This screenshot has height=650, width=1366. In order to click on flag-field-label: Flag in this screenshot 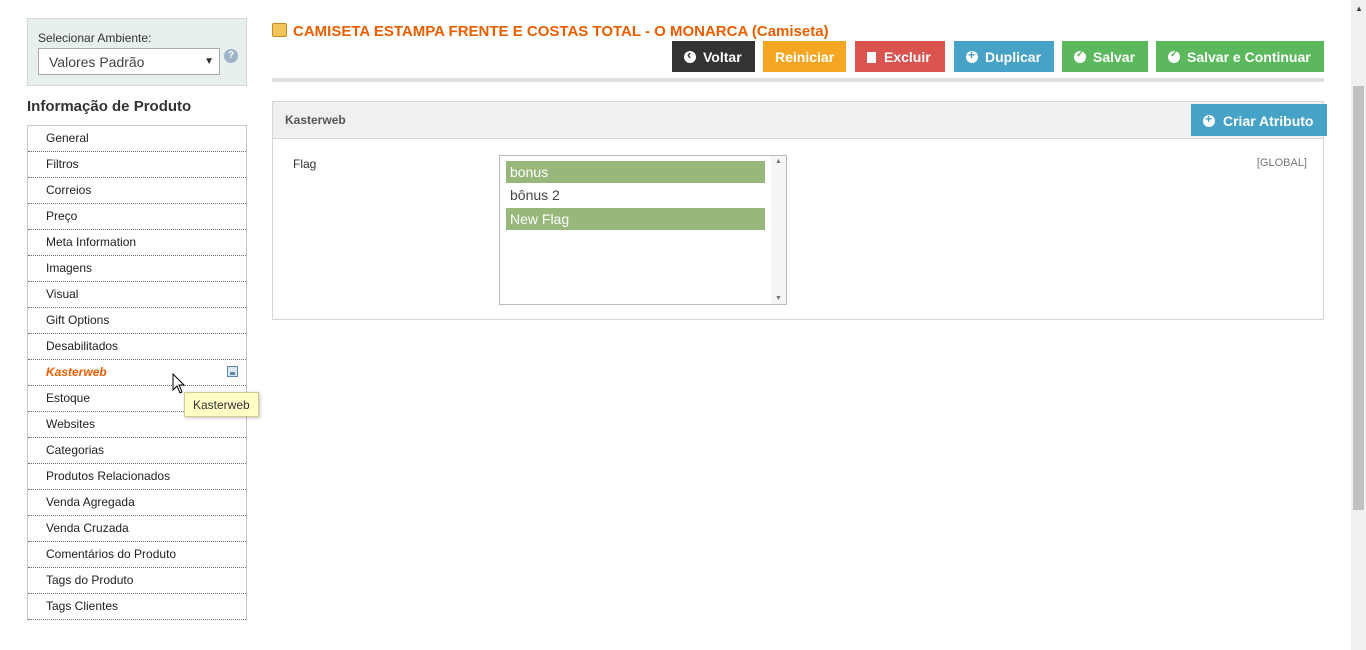, I will do `click(305, 164)`.